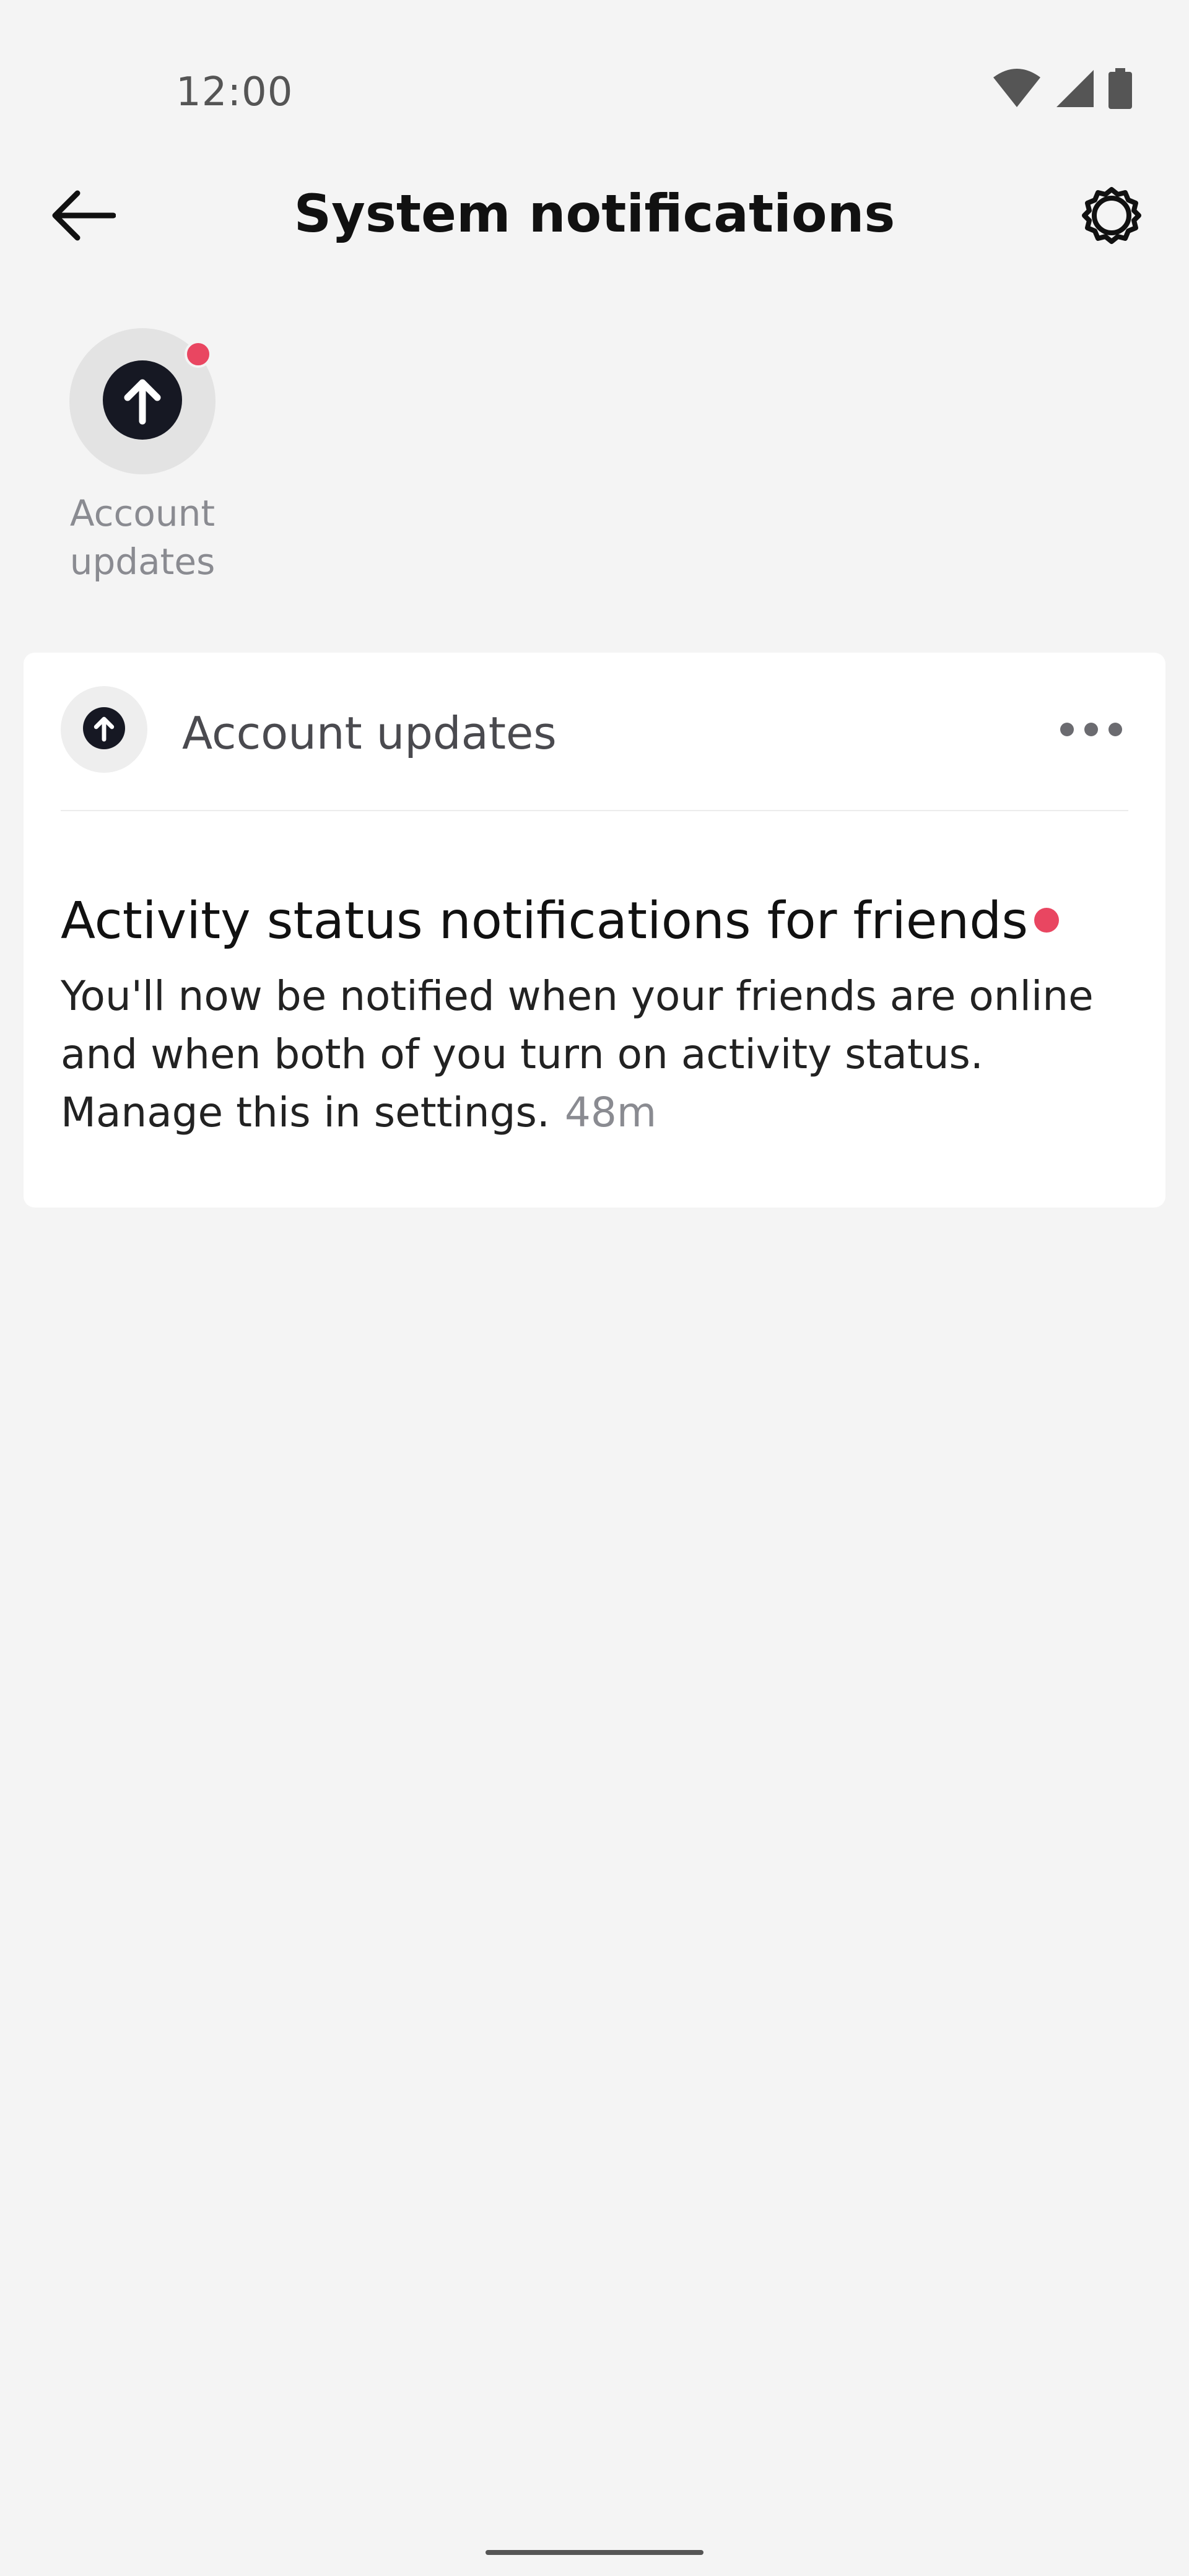 The image size is (1189, 2576). I want to click on page-title: System notifications, so click(594, 214).